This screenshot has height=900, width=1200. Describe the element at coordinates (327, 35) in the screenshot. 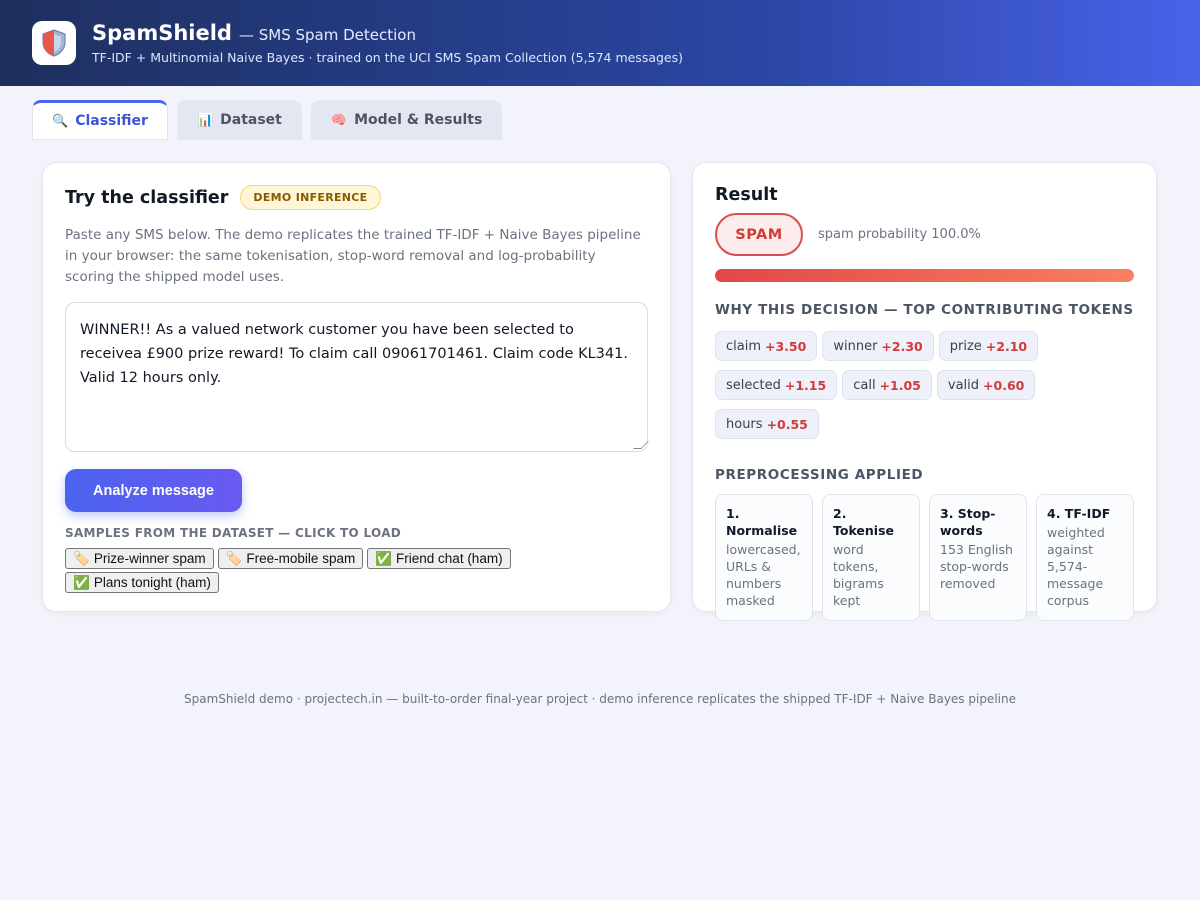

I see `app-subtitle: — SMS Spam Detection` at that location.